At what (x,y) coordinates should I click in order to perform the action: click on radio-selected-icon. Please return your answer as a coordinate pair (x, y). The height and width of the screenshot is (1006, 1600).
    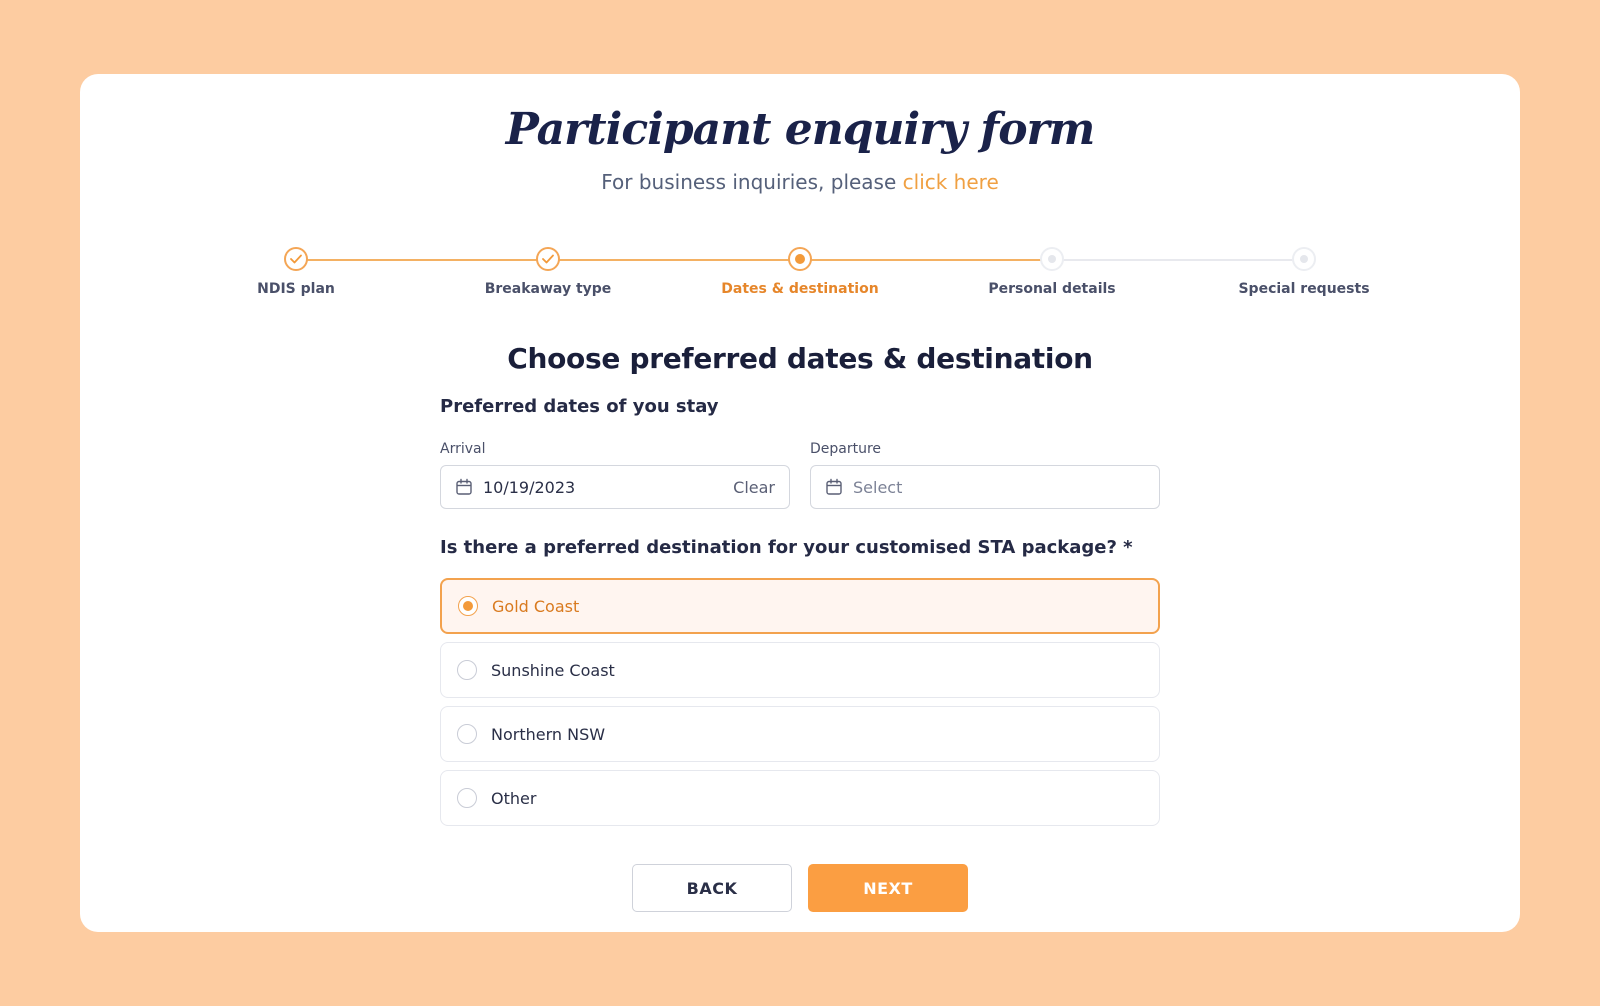
    Looking at the image, I should click on (468, 606).